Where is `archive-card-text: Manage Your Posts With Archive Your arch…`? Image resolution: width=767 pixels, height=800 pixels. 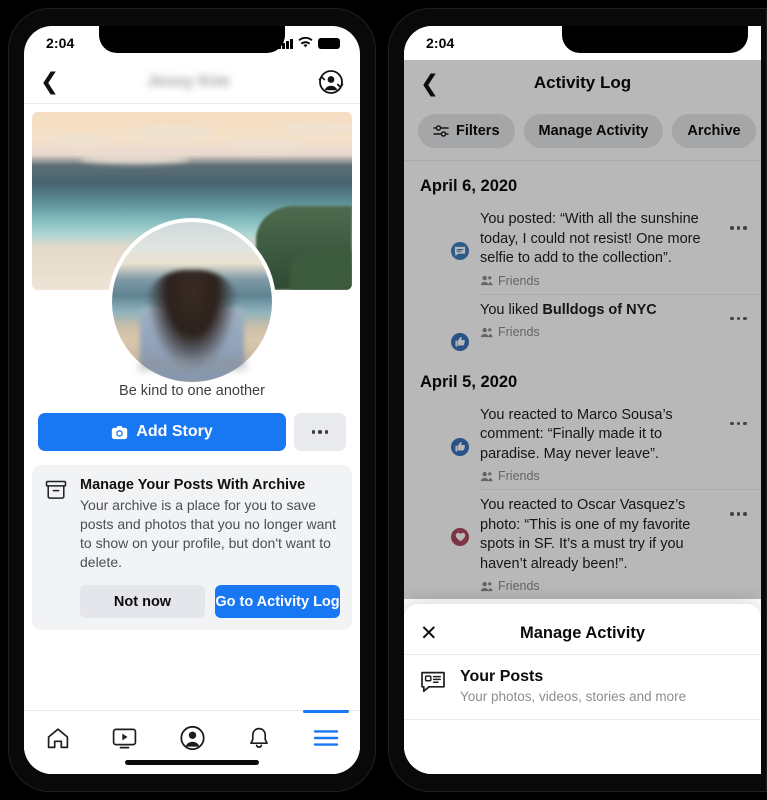
archive-card-text: Manage Your Posts With Archive Your arch… is located at coordinates (210, 524).